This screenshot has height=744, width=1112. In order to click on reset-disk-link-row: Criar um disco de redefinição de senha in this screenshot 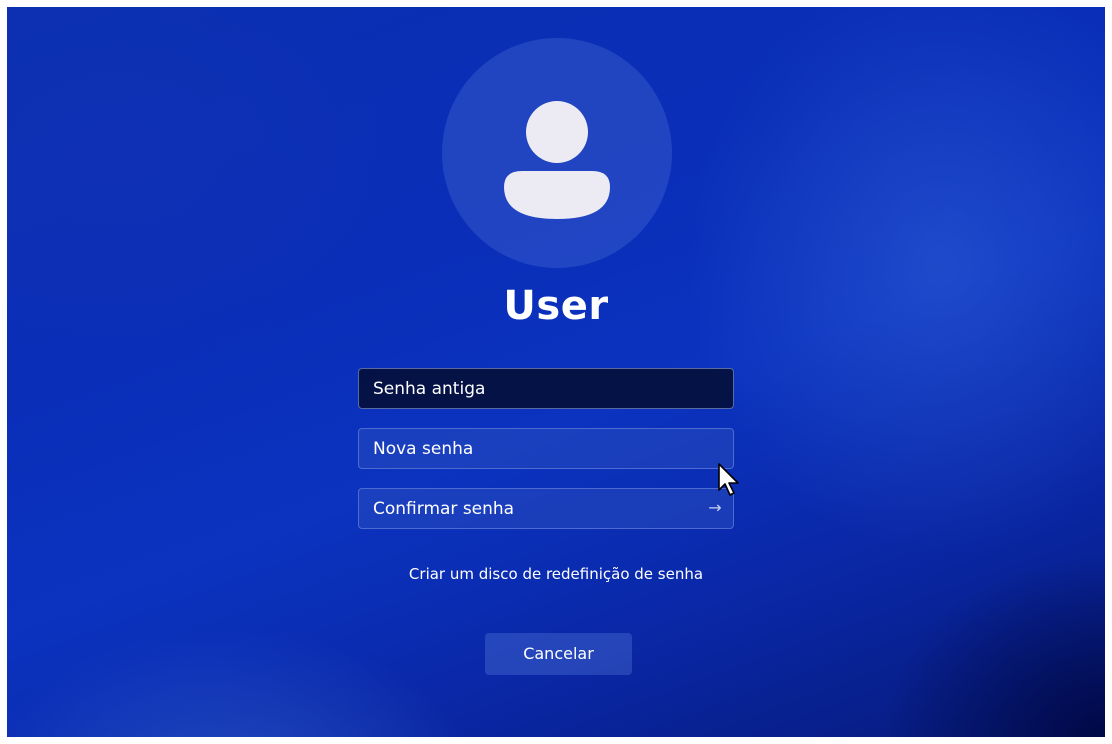, I will do `click(556, 574)`.